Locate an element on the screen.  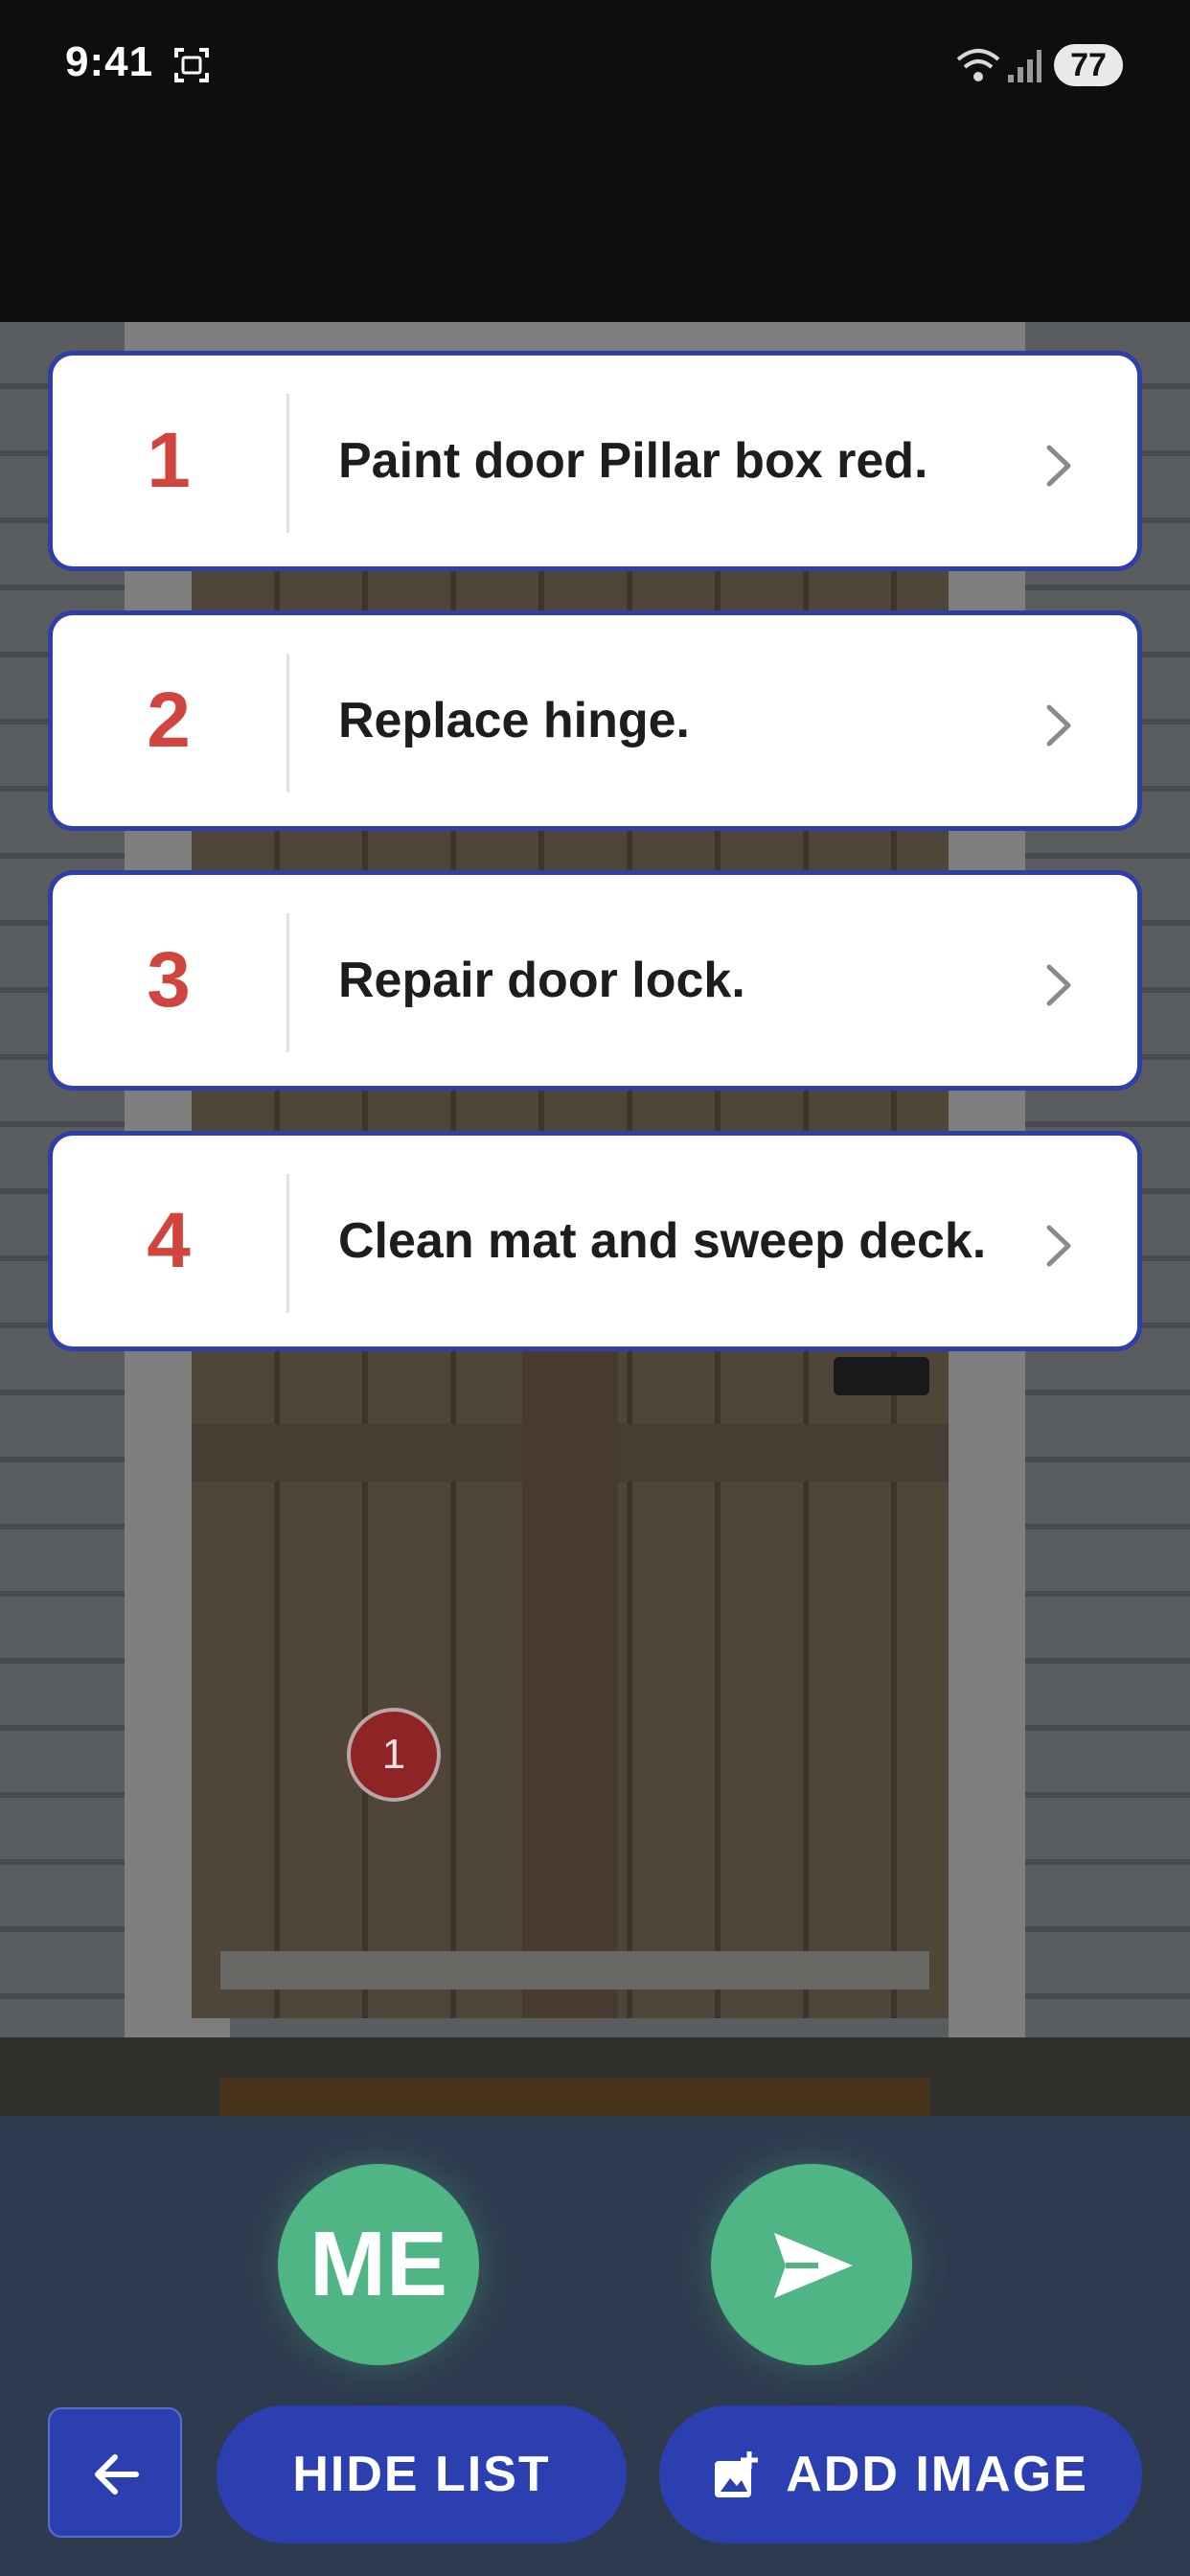
arrow-left-icon is located at coordinates (117, 2474).